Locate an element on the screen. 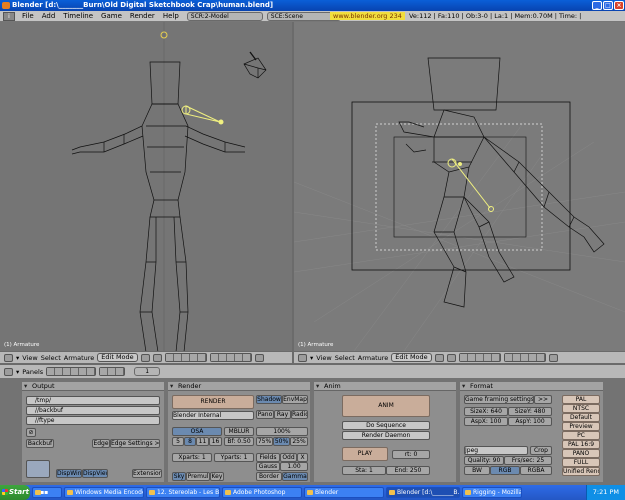 This screenshot has width=625, height=500. current-frame-field: 1 is located at coordinates (147, 371).